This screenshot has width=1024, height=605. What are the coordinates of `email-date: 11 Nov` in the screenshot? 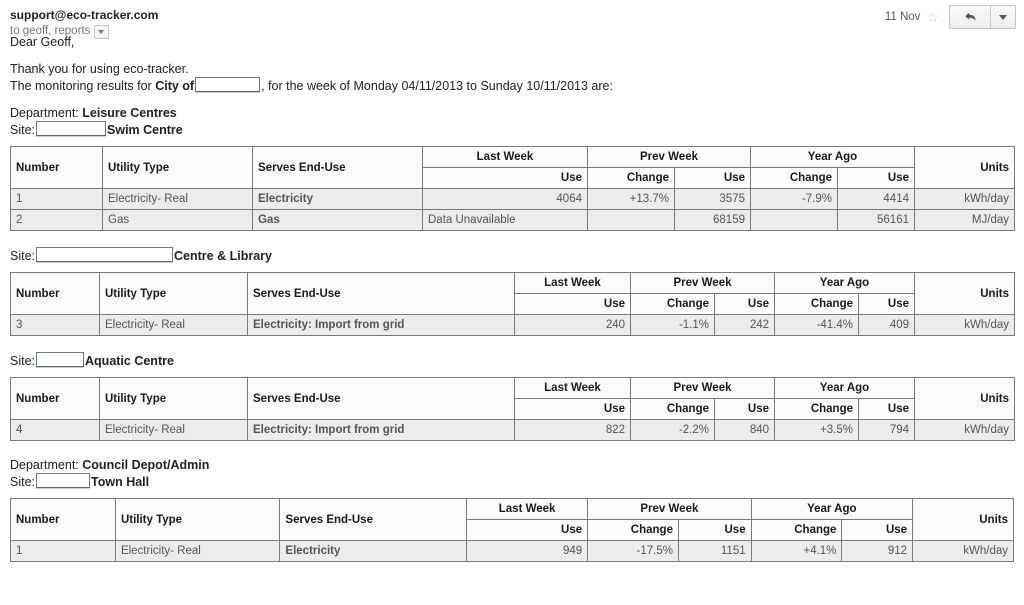 It's located at (902, 17).